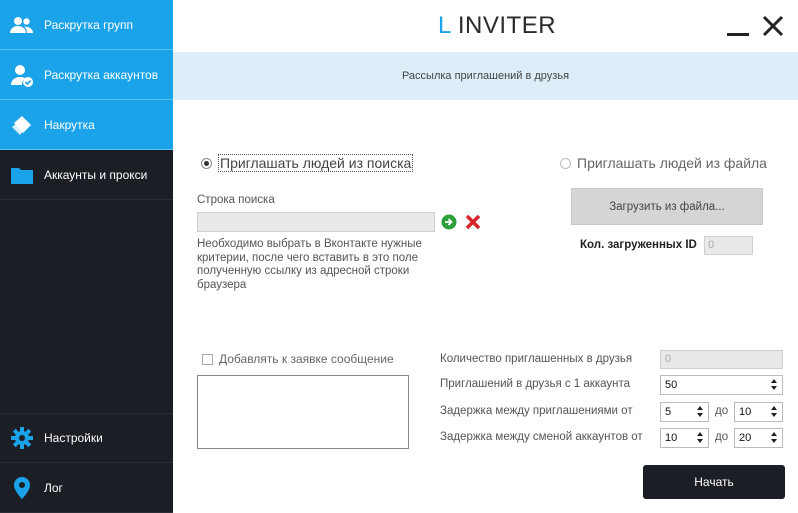  I want to click on title-bar: L INVITER, so click(485, 26).